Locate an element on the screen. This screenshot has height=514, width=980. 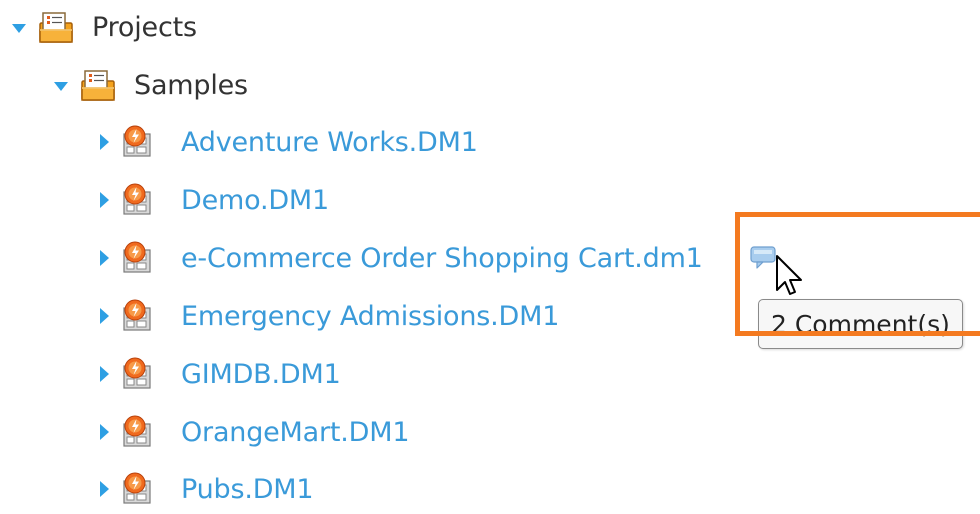
tree-item-label: Adventure Works.DM1 is located at coordinates (329, 142).